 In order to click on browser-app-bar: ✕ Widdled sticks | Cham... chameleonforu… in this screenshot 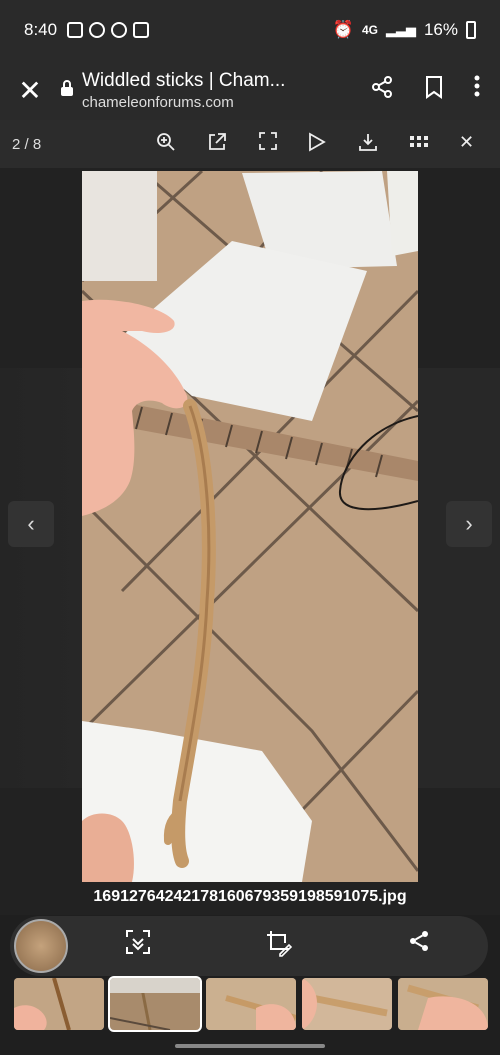, I will do `click(250, 90)`.